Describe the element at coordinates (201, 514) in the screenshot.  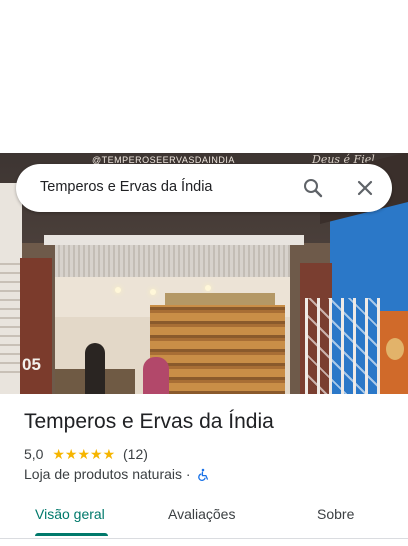
I see `tab-reviews: Avaliações` at that location.